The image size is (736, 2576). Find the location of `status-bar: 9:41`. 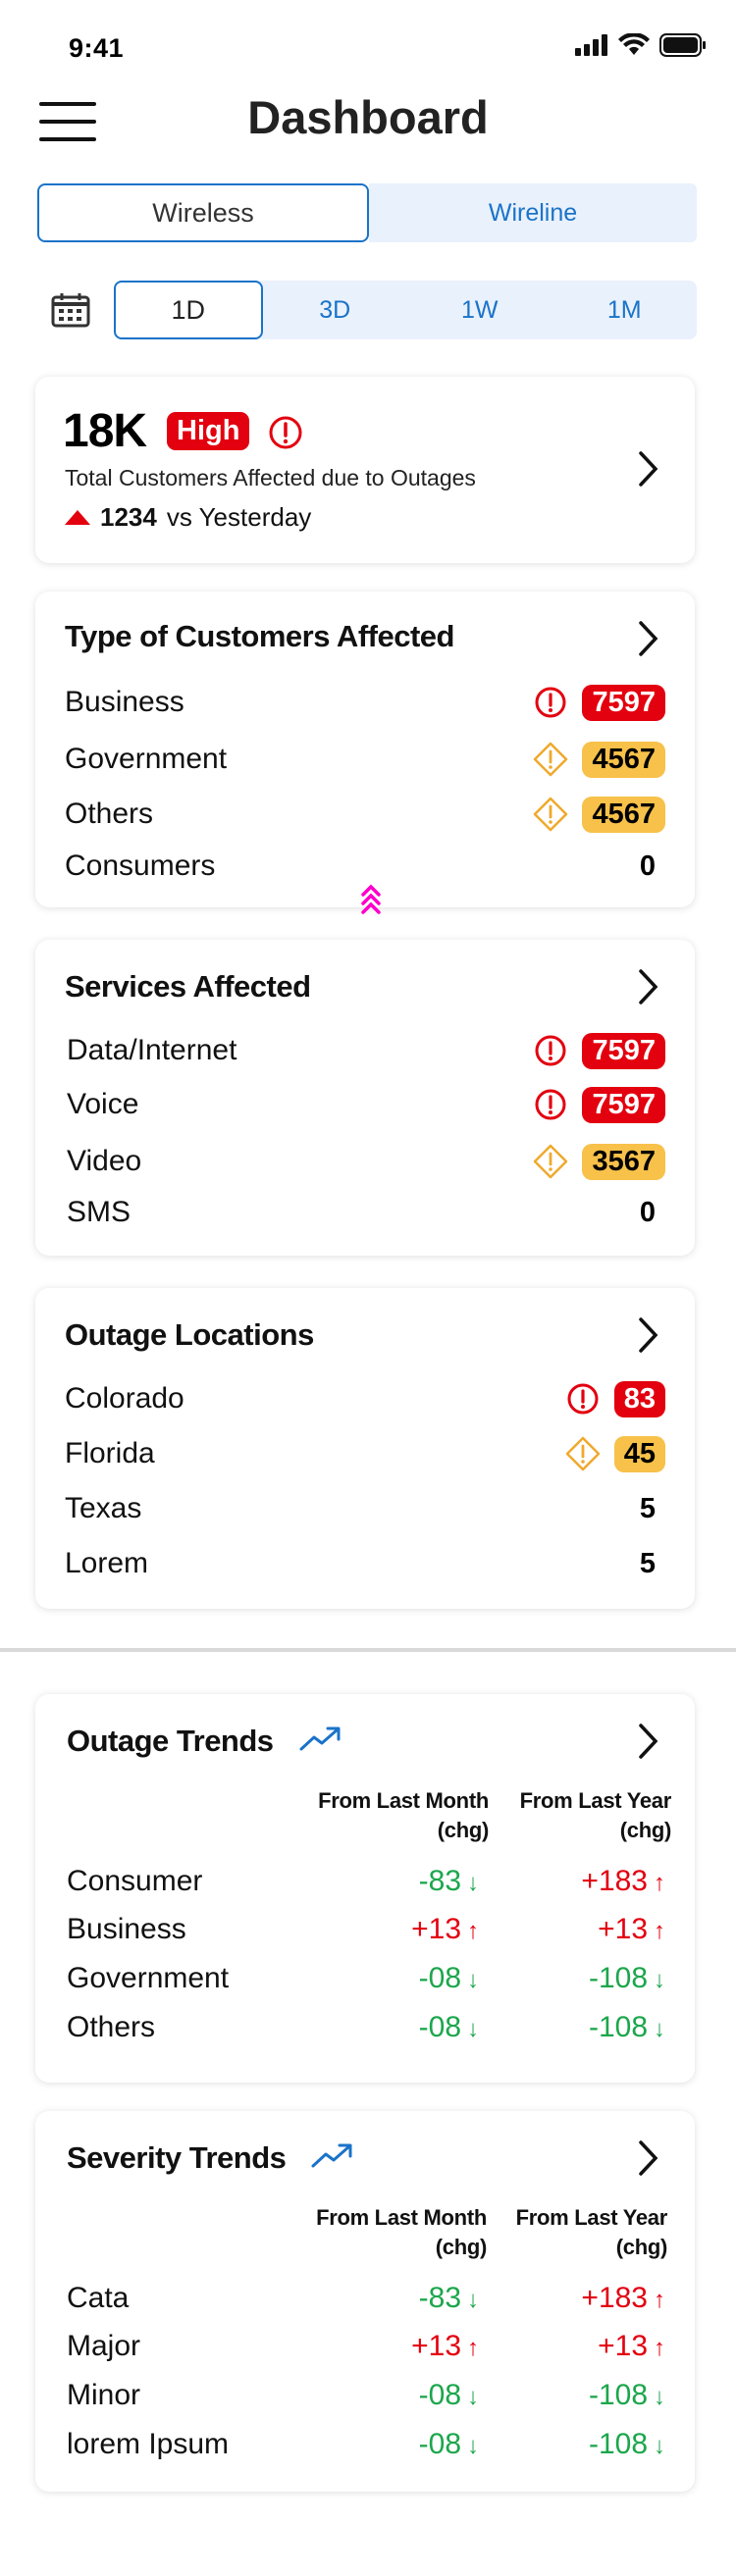

status-bar: 9:41 is located at coordinates (368, 44).